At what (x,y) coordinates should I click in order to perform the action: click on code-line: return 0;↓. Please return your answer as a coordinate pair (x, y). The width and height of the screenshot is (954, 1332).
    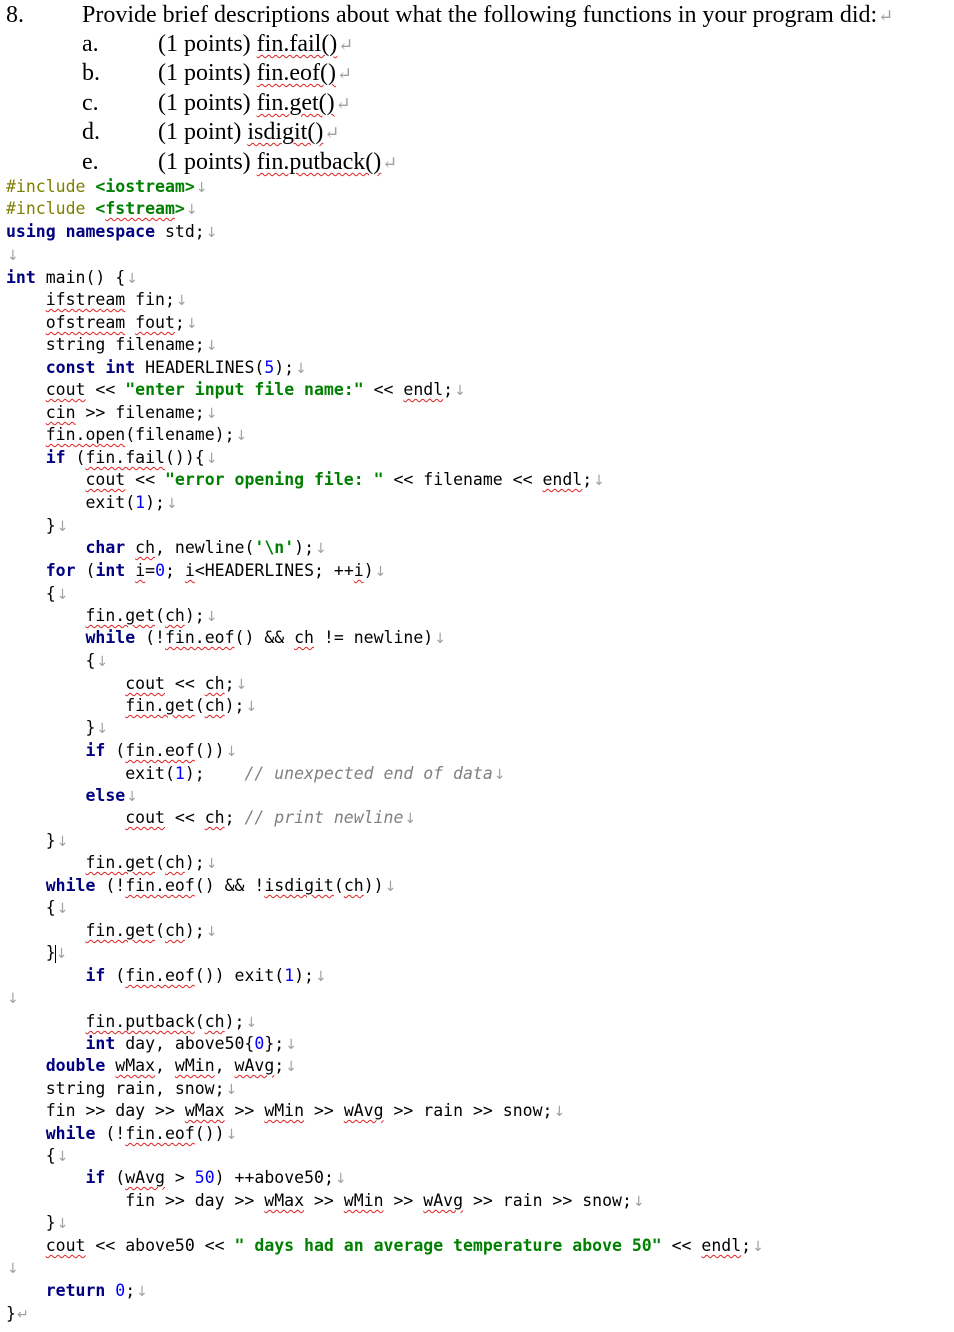
    Looking at the image, I should click on (96, 1290).